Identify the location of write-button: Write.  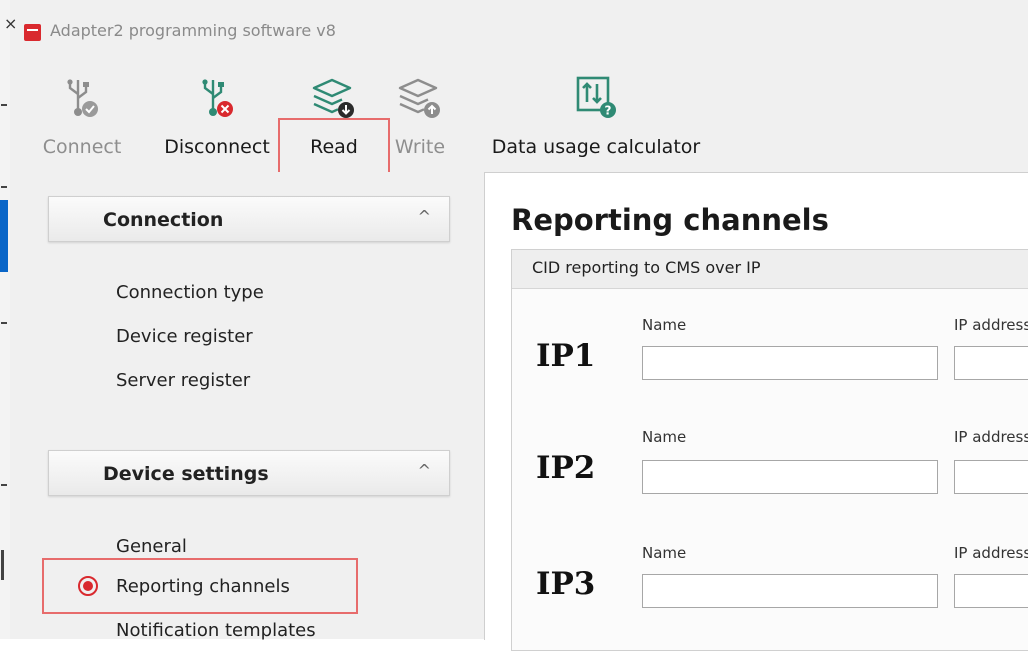
(420, 120).